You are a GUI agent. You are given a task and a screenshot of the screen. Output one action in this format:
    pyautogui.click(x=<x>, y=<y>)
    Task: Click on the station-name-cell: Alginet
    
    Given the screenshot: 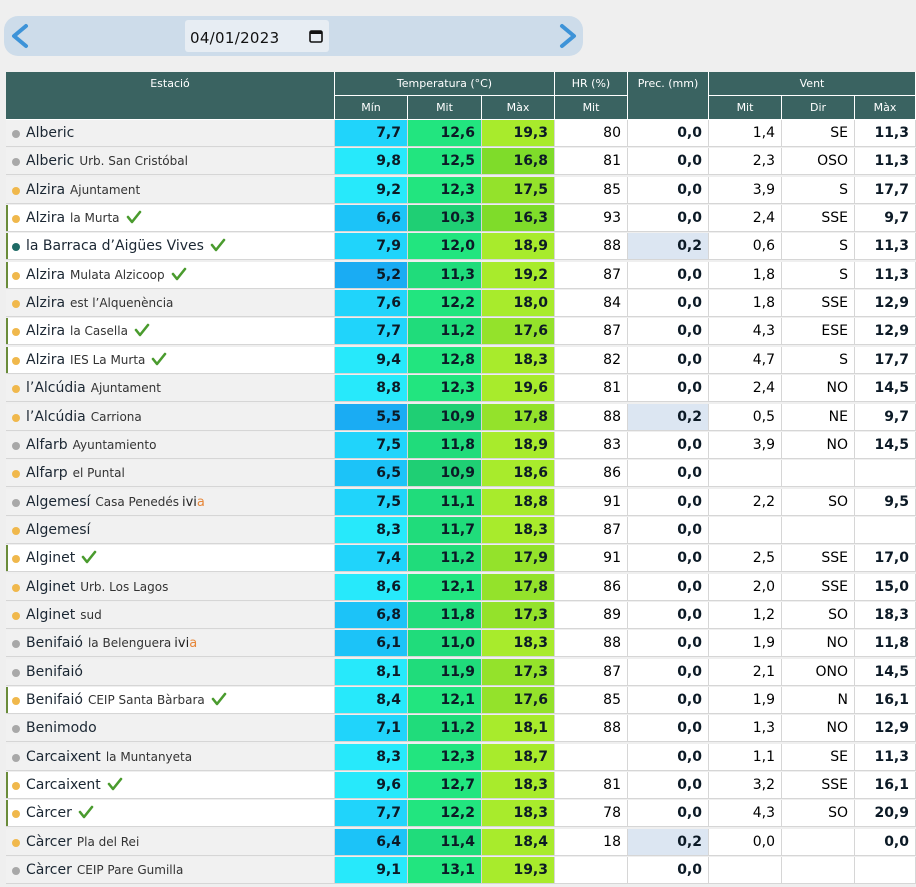 What is the action you would take?
    pyautogui.click(x=170, y=559)
    